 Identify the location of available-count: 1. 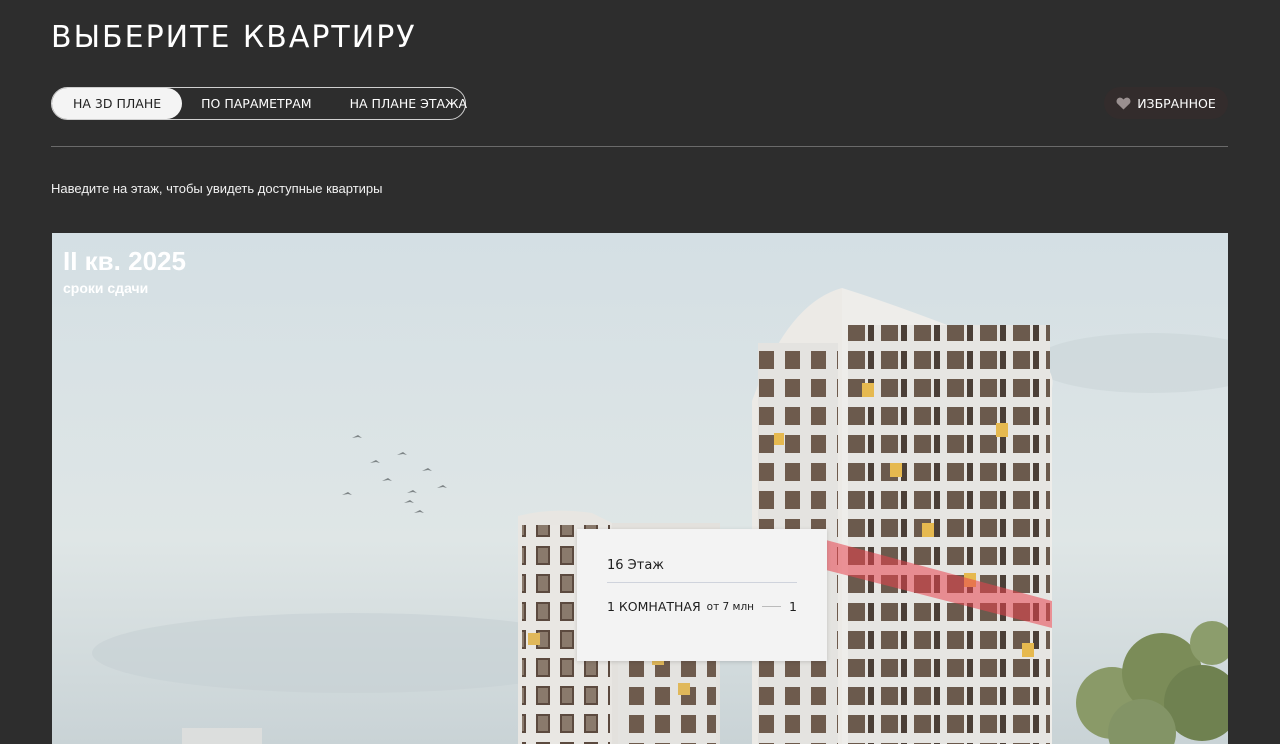
(793, 606).